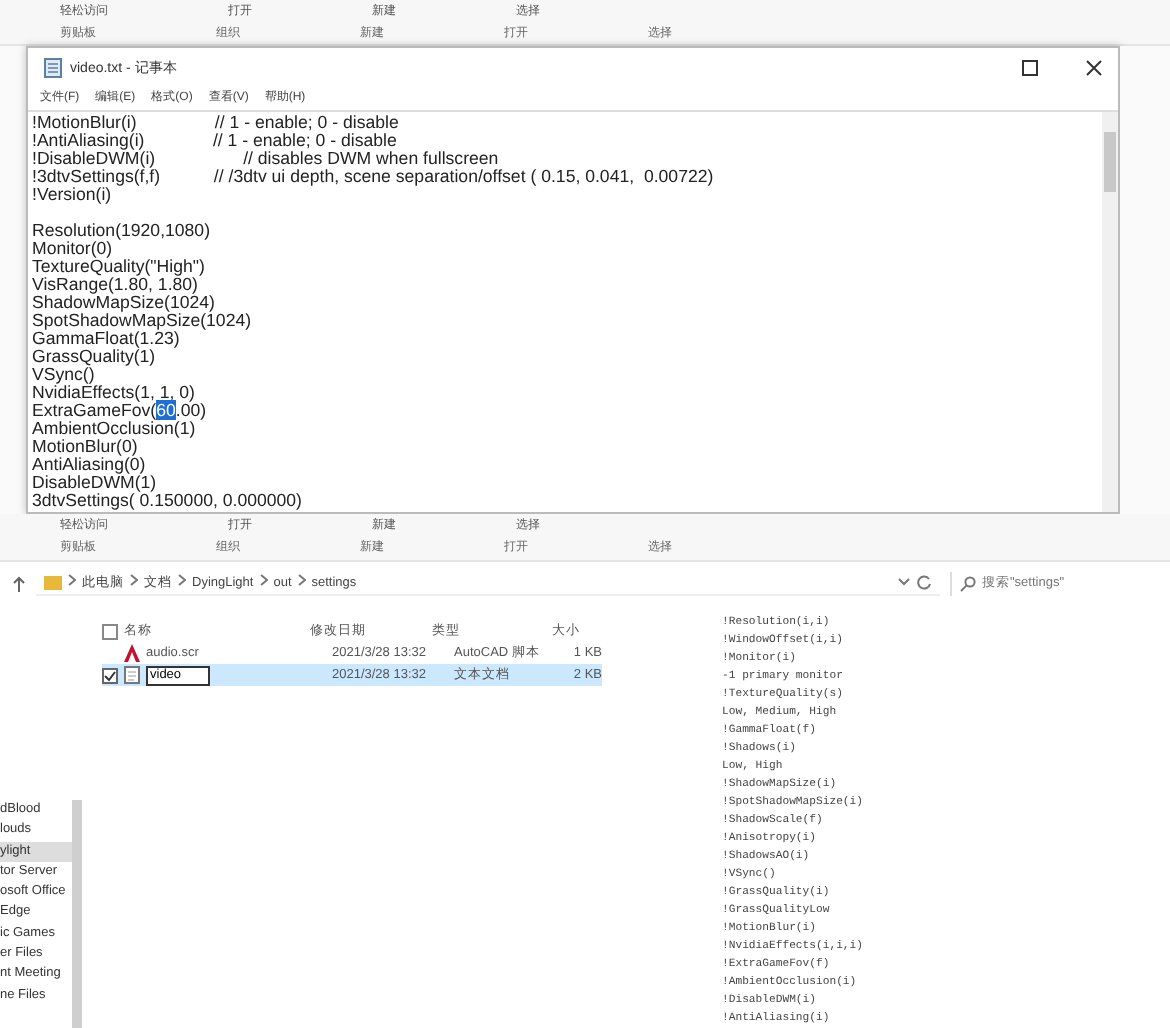 The image size is (1170, 1028). What do you see at coordinates (110, 631) in the screenshot?
I see `checkbox` at bounding box center [110, 631].